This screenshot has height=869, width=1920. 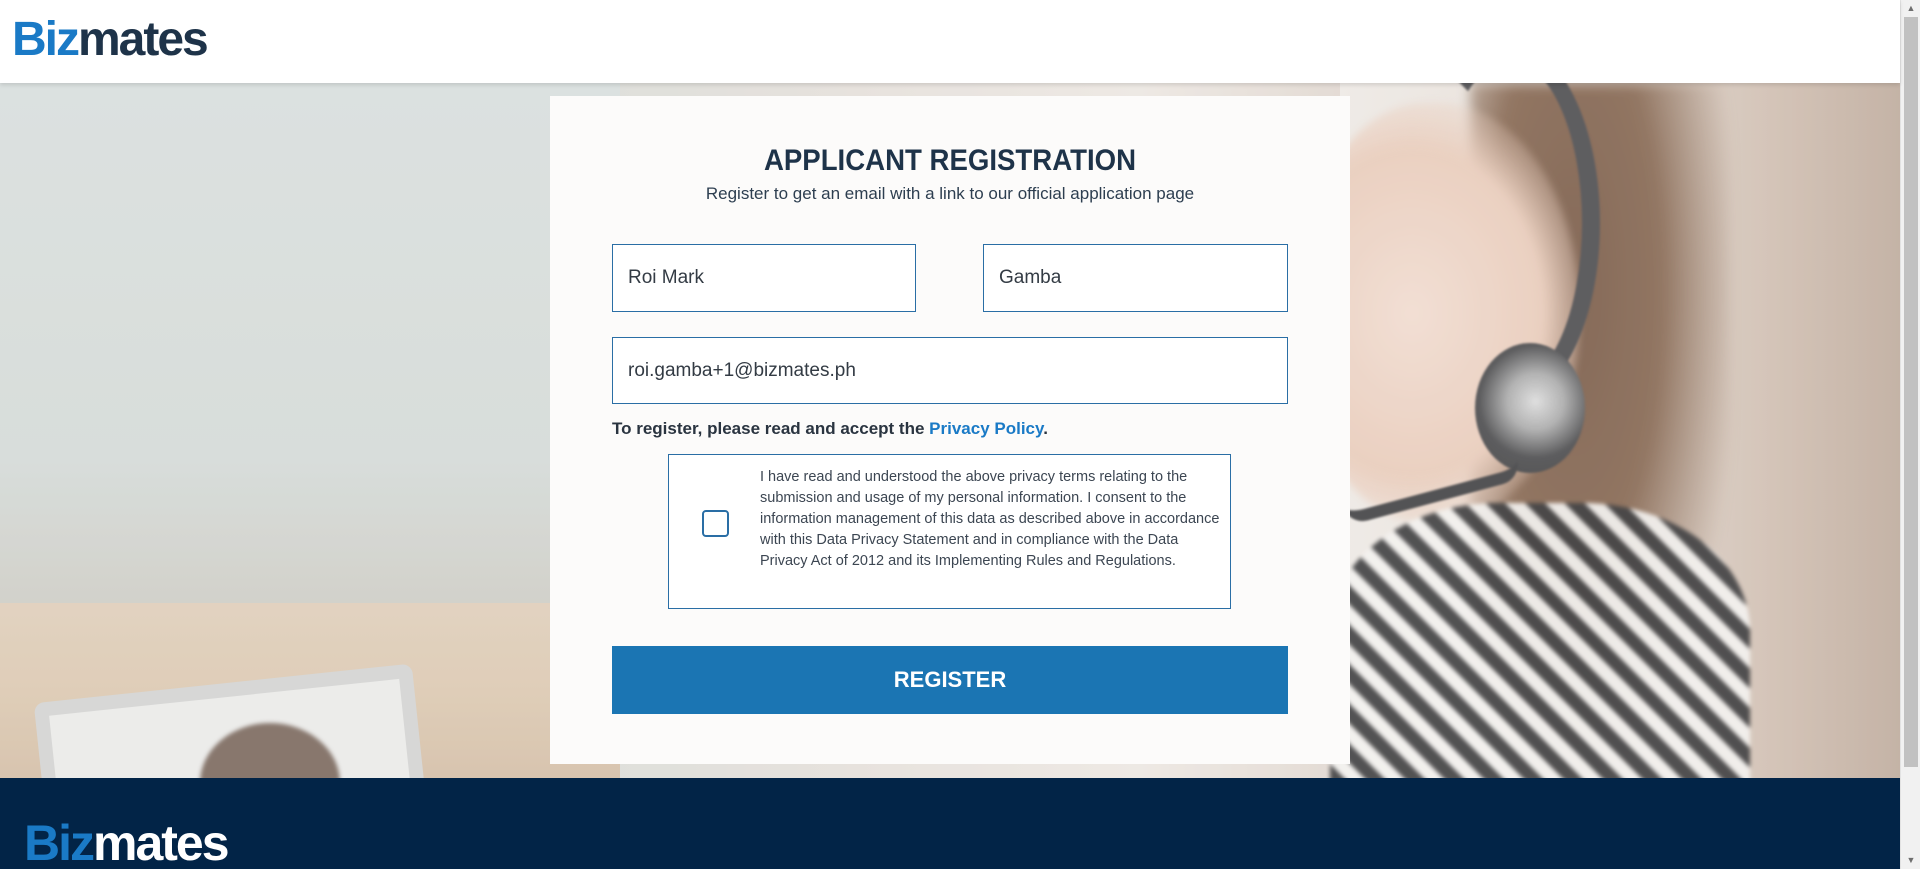 What do you see at coordinates (1045, 428) in the screenshot?
I see `consent-suffix: .` at bounding box center [1045, 428].